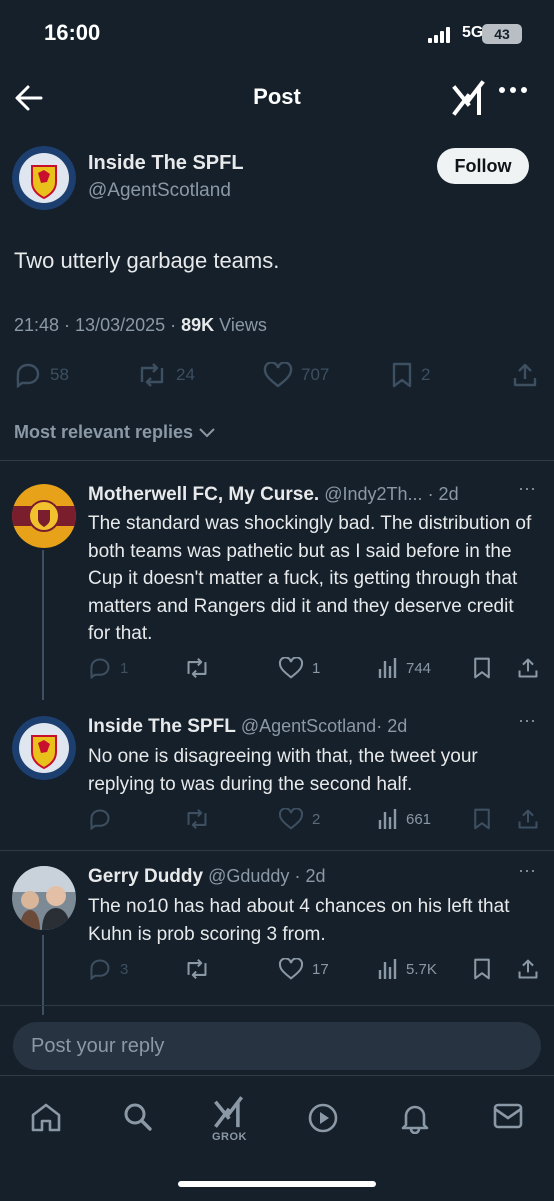  Describe the element at coordinates (145, 876) in the screenshot. I see `reply-author-name: Gerry Duddy` at that location.